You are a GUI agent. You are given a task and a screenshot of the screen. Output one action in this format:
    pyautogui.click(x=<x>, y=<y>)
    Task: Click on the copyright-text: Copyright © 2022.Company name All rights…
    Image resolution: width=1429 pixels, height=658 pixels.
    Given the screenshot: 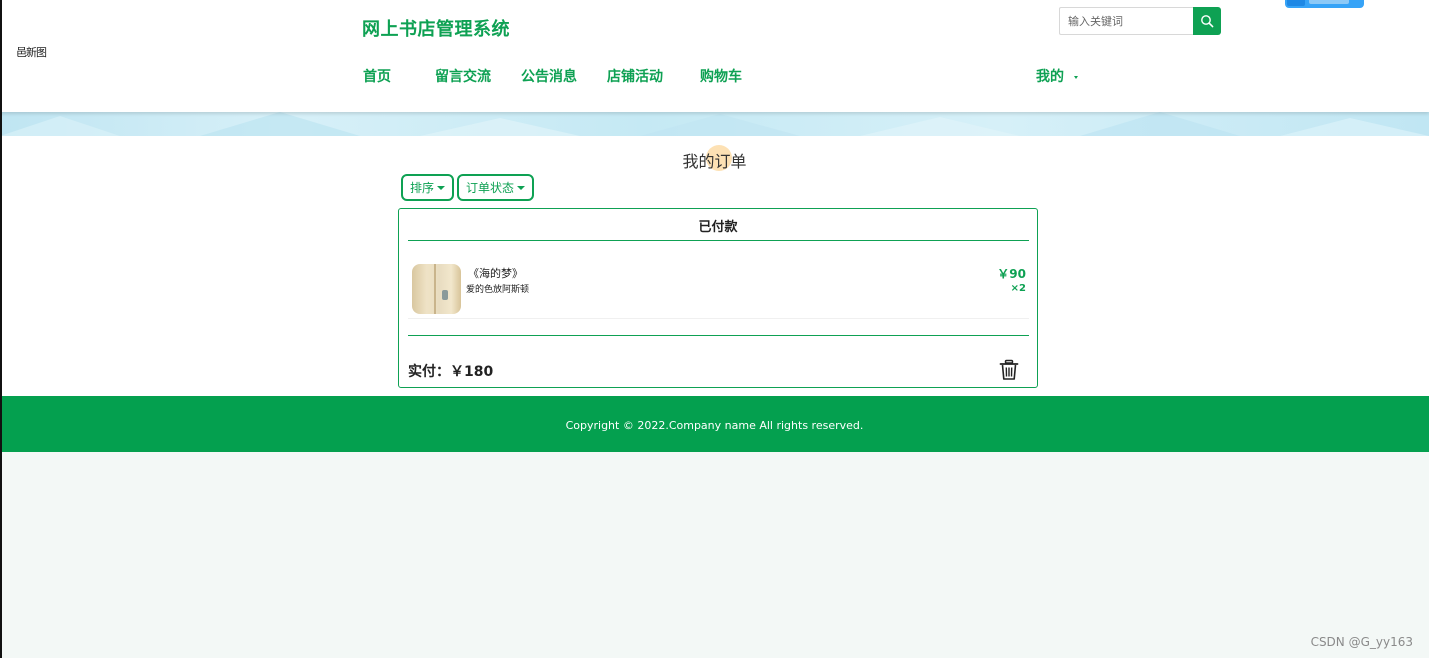 What is the action you would take?
    pyautogui.click(x=714, y=425)
    